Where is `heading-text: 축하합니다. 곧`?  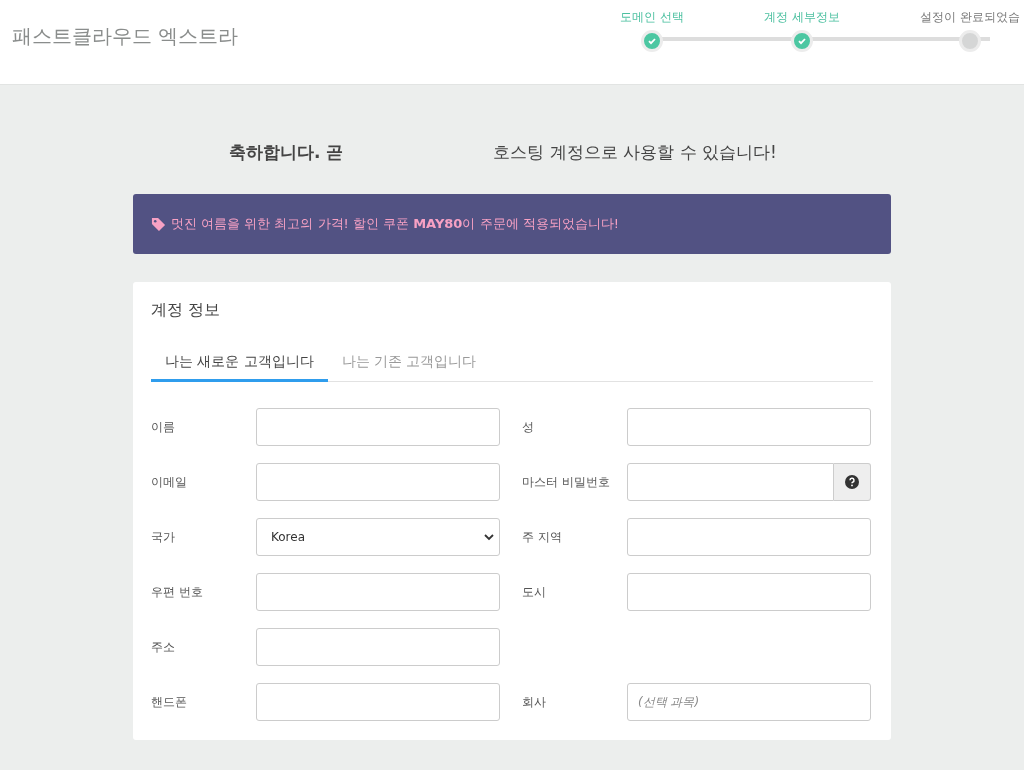
heading-text: 축하합니다. 곧 is located at coordinates (286, 152).